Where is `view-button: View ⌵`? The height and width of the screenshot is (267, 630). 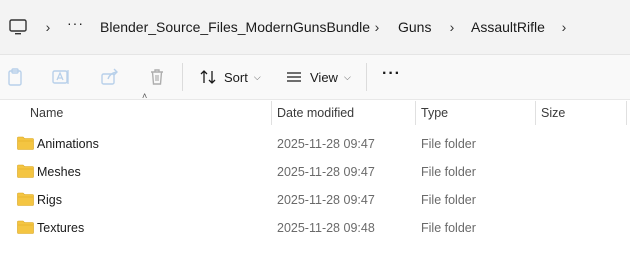
view-button: View ⌵ is located at coordinates (318, 77).